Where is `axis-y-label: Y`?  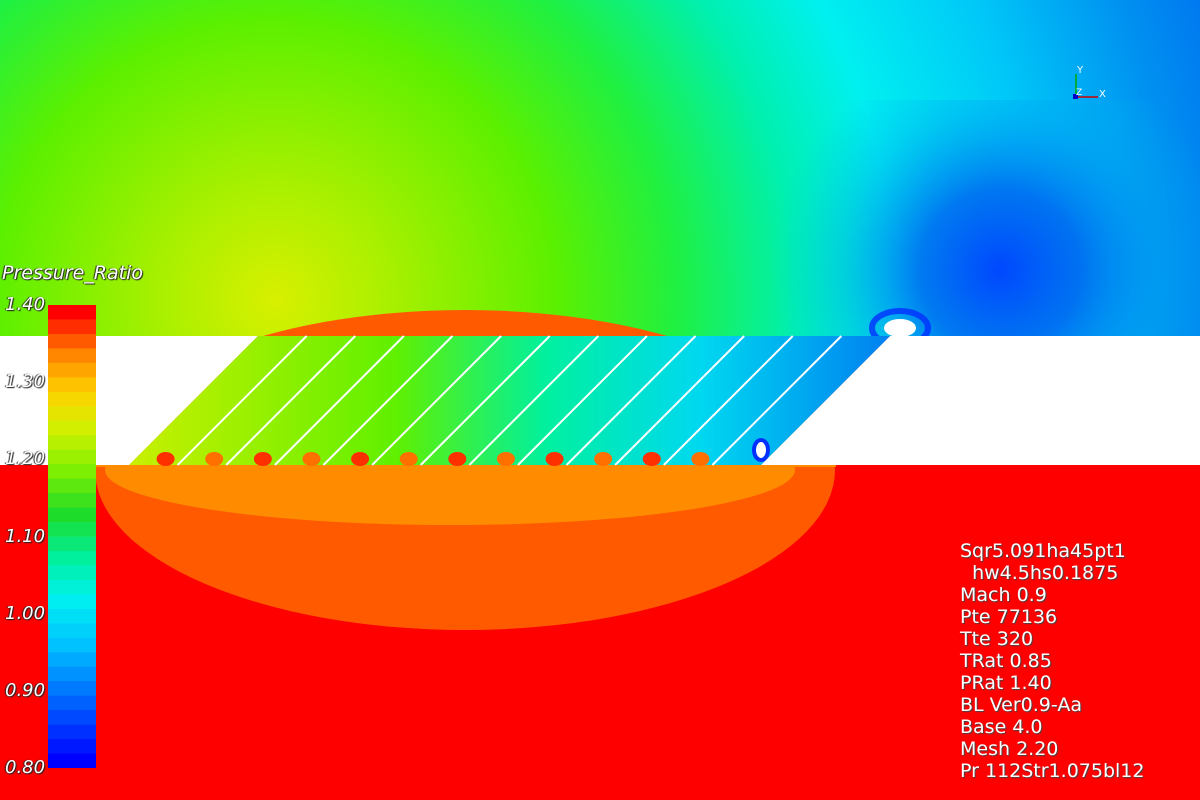
axis-y-label: Y is located at coordinates (1080, 70).